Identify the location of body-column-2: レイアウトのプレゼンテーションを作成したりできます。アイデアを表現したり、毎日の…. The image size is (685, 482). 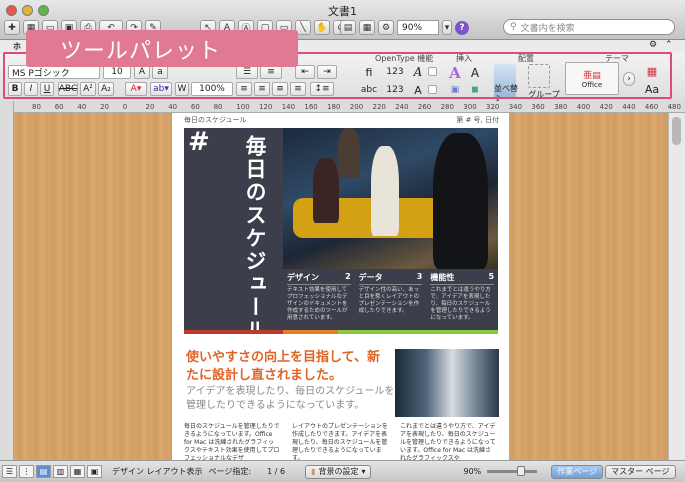
(340, 441).